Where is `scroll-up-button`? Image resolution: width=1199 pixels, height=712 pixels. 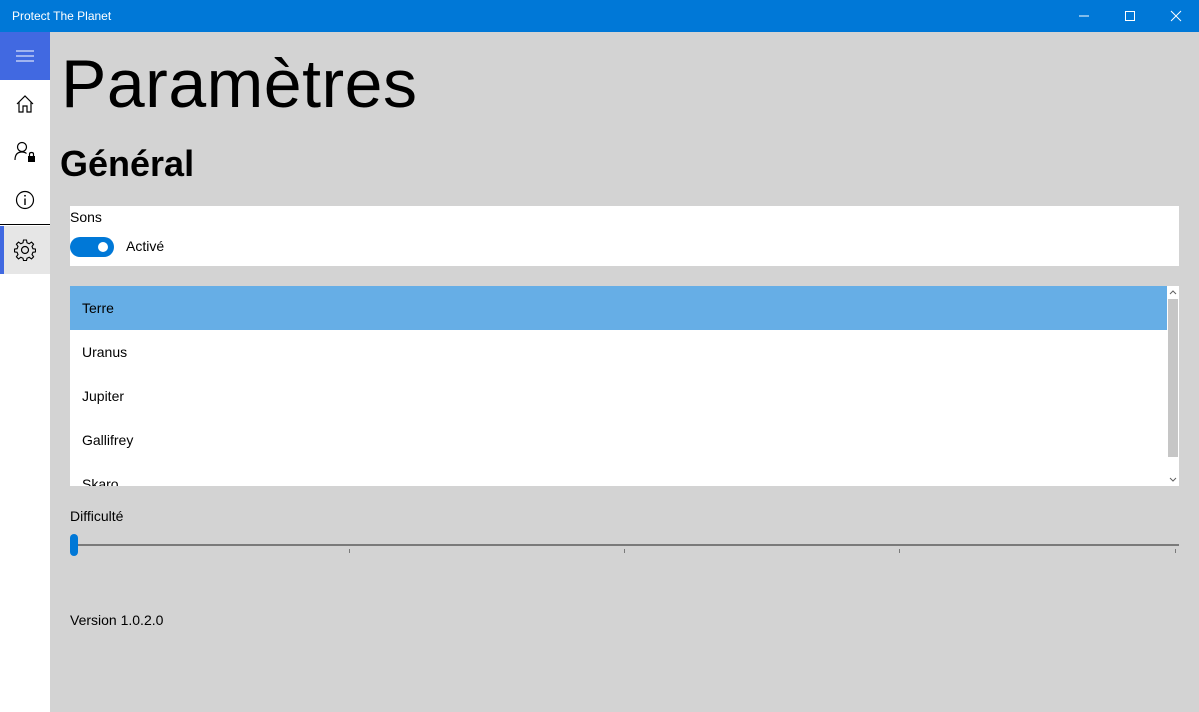
scroll-up-button is located at coordinates (1173, 292).